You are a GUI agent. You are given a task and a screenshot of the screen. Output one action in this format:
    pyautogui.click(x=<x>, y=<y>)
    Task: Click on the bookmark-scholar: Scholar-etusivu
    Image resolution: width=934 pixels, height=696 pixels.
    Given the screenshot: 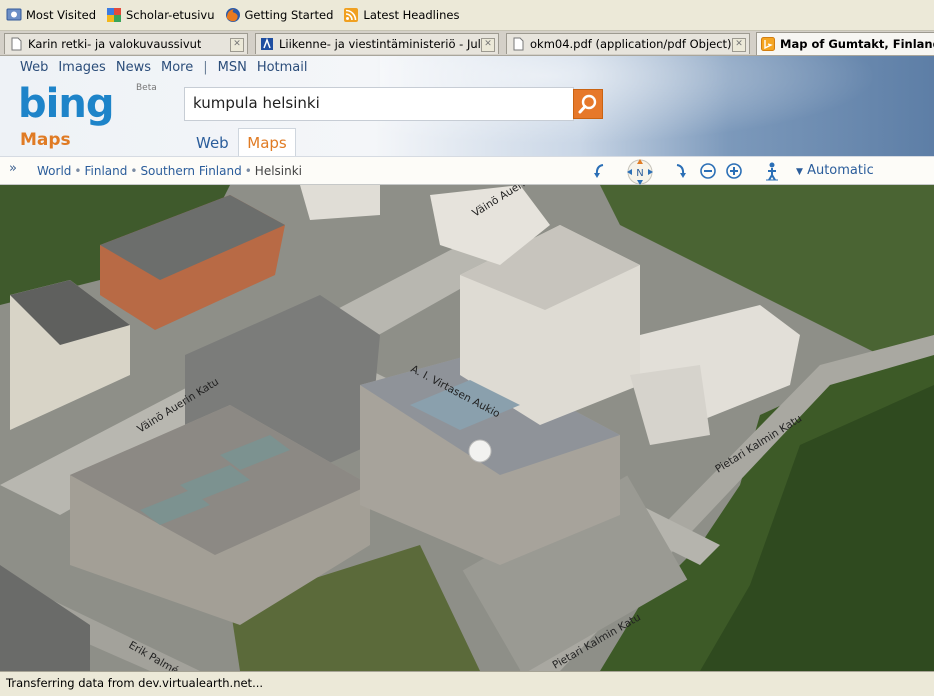 What is the action you would take?
    pyautogui.click(x=160, y=15)
    